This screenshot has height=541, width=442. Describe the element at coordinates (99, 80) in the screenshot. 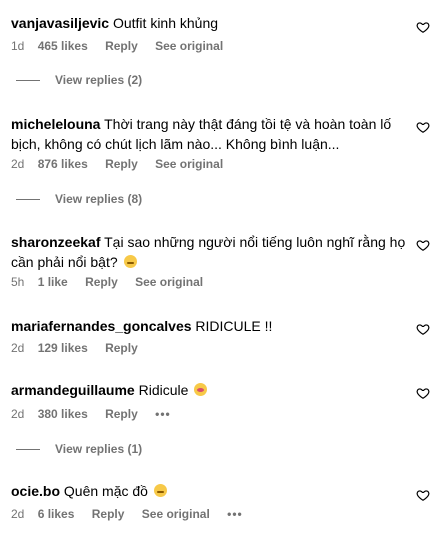

I see `view-replies-label: View replies (2)` at that location.